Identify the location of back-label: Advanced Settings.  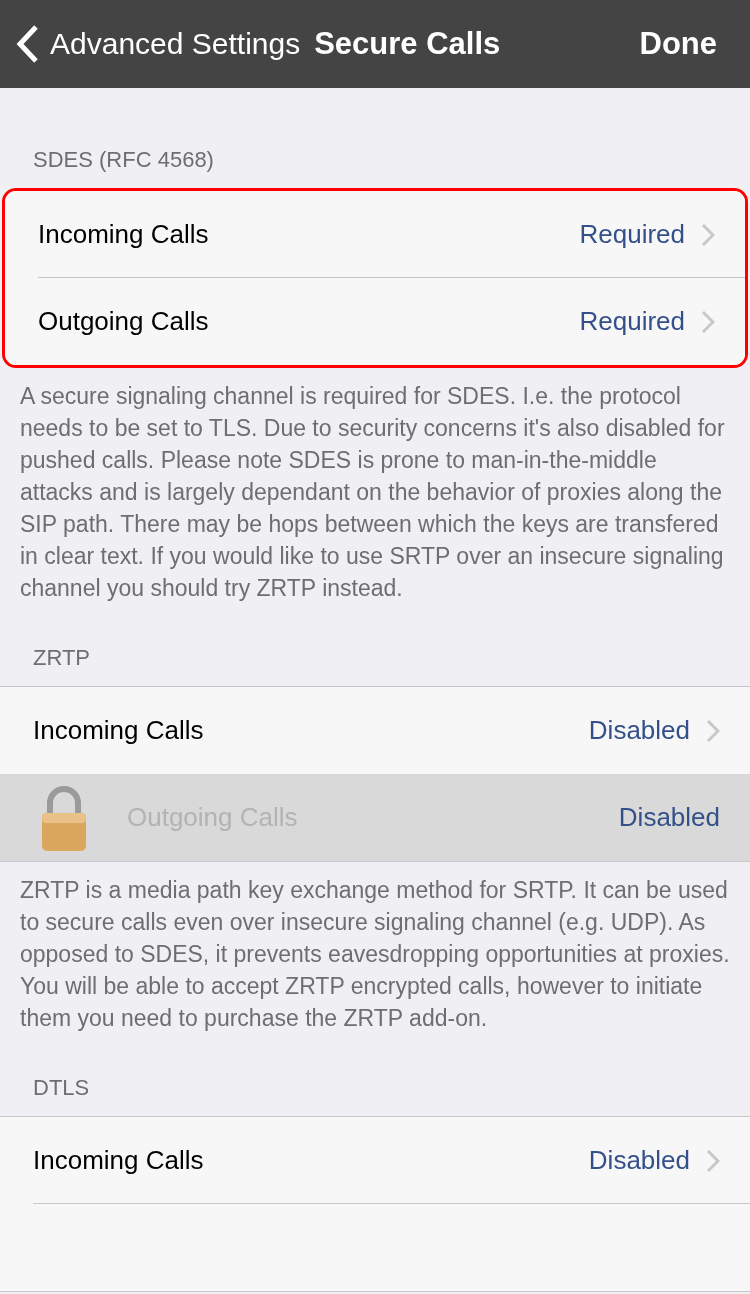
(175, 44).